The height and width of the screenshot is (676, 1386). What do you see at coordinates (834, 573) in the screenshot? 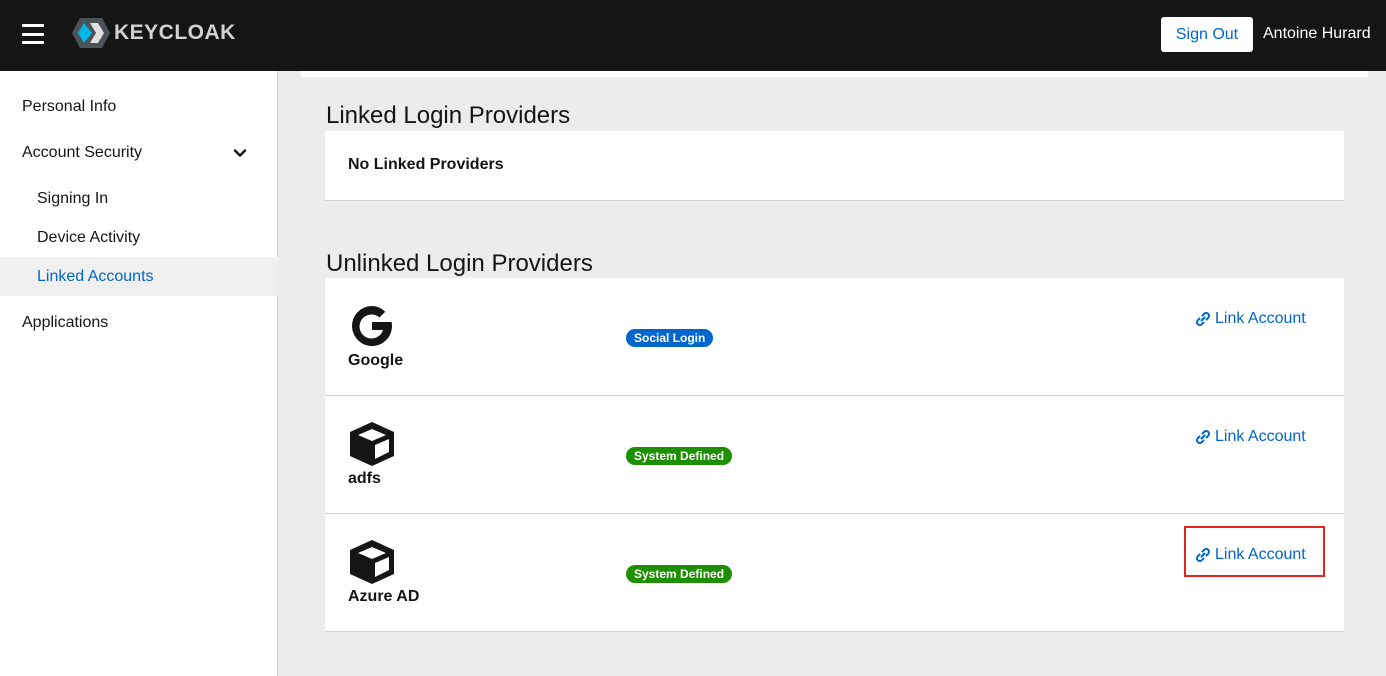
I see `provider-row-azure-ad: Azure AD System Defined Link Account` at bounding box center [834, 573].